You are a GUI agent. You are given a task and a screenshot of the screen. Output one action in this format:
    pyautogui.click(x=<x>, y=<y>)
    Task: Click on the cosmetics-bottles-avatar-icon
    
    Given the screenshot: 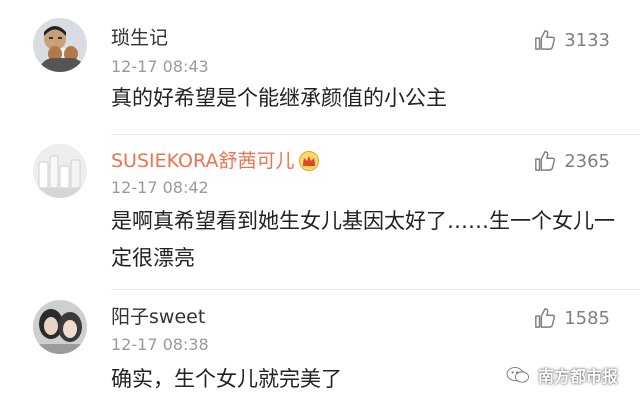 What is the action you would take?
    pyautogui.click(x=60, y=171)
    